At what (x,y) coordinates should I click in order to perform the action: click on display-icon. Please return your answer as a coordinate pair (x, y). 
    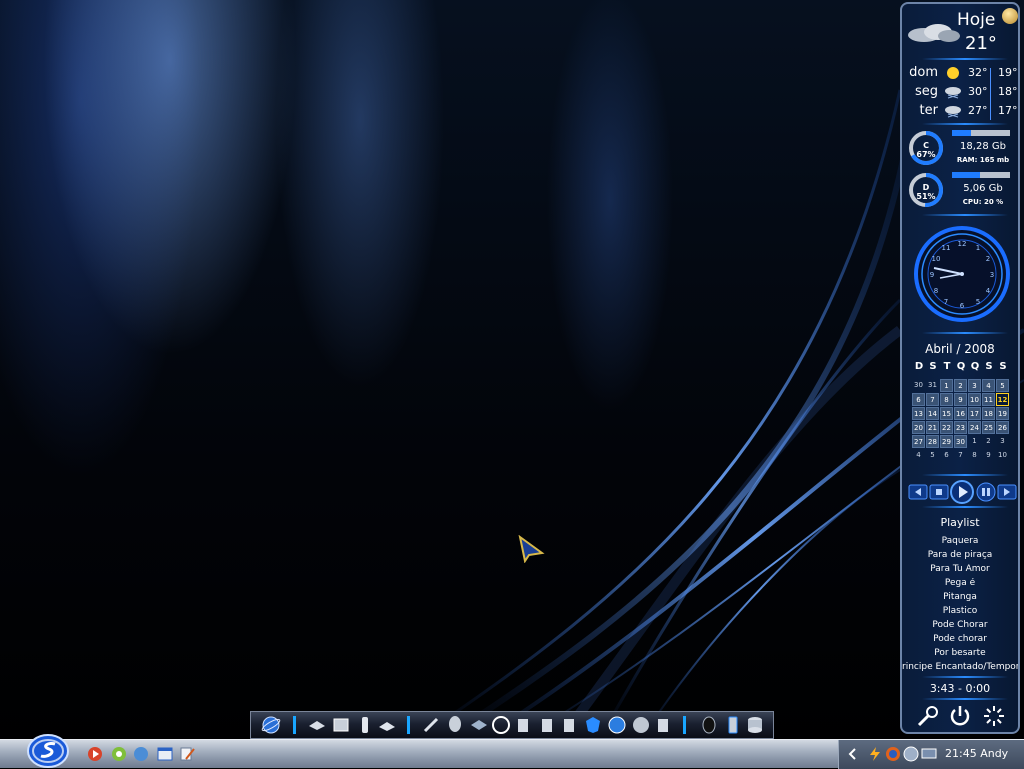
    Looking at the image, I should click on (929, 754).